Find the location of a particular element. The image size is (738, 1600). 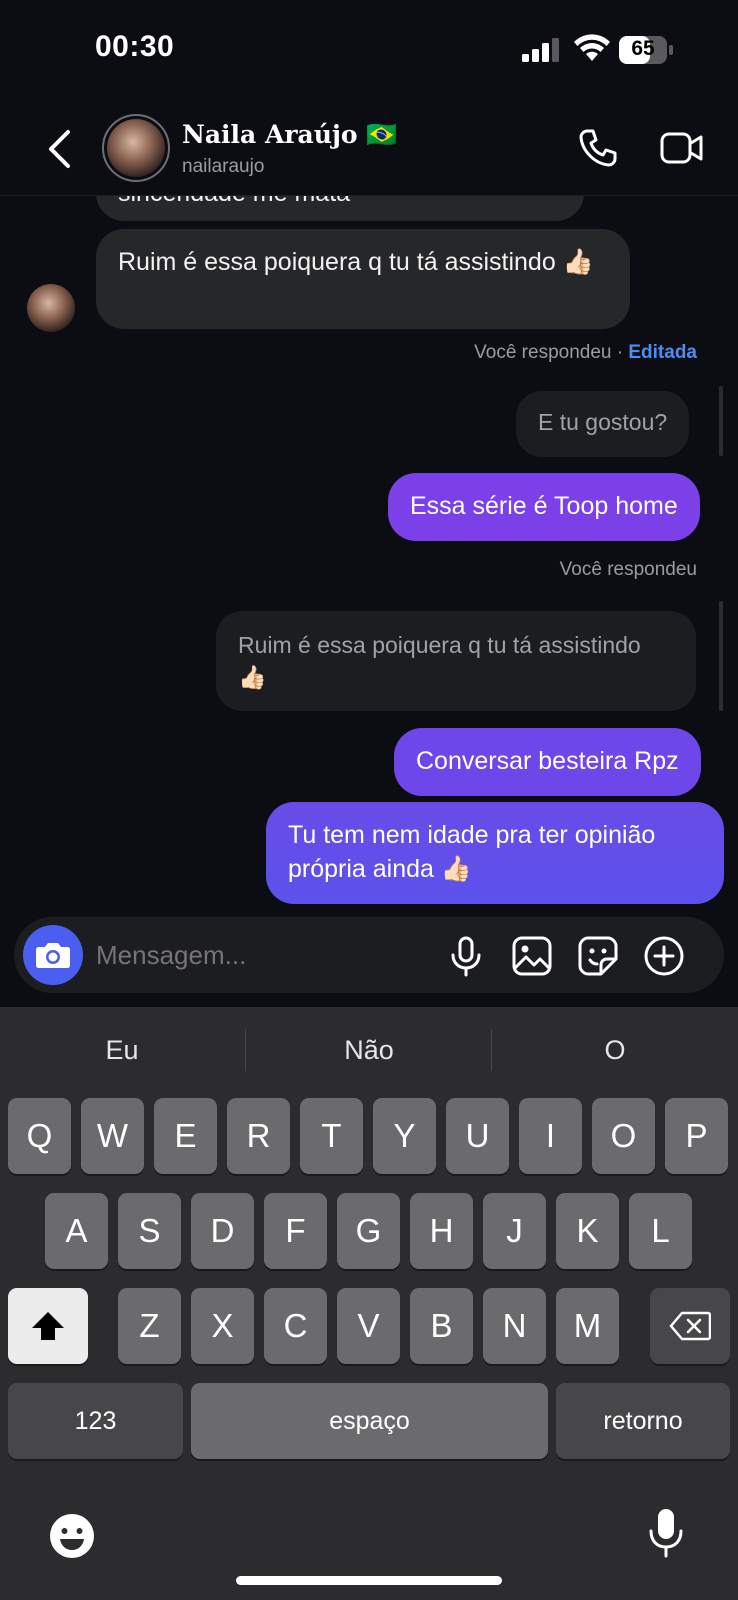

battery-icon: 65 is located at coordinates (646, 50).